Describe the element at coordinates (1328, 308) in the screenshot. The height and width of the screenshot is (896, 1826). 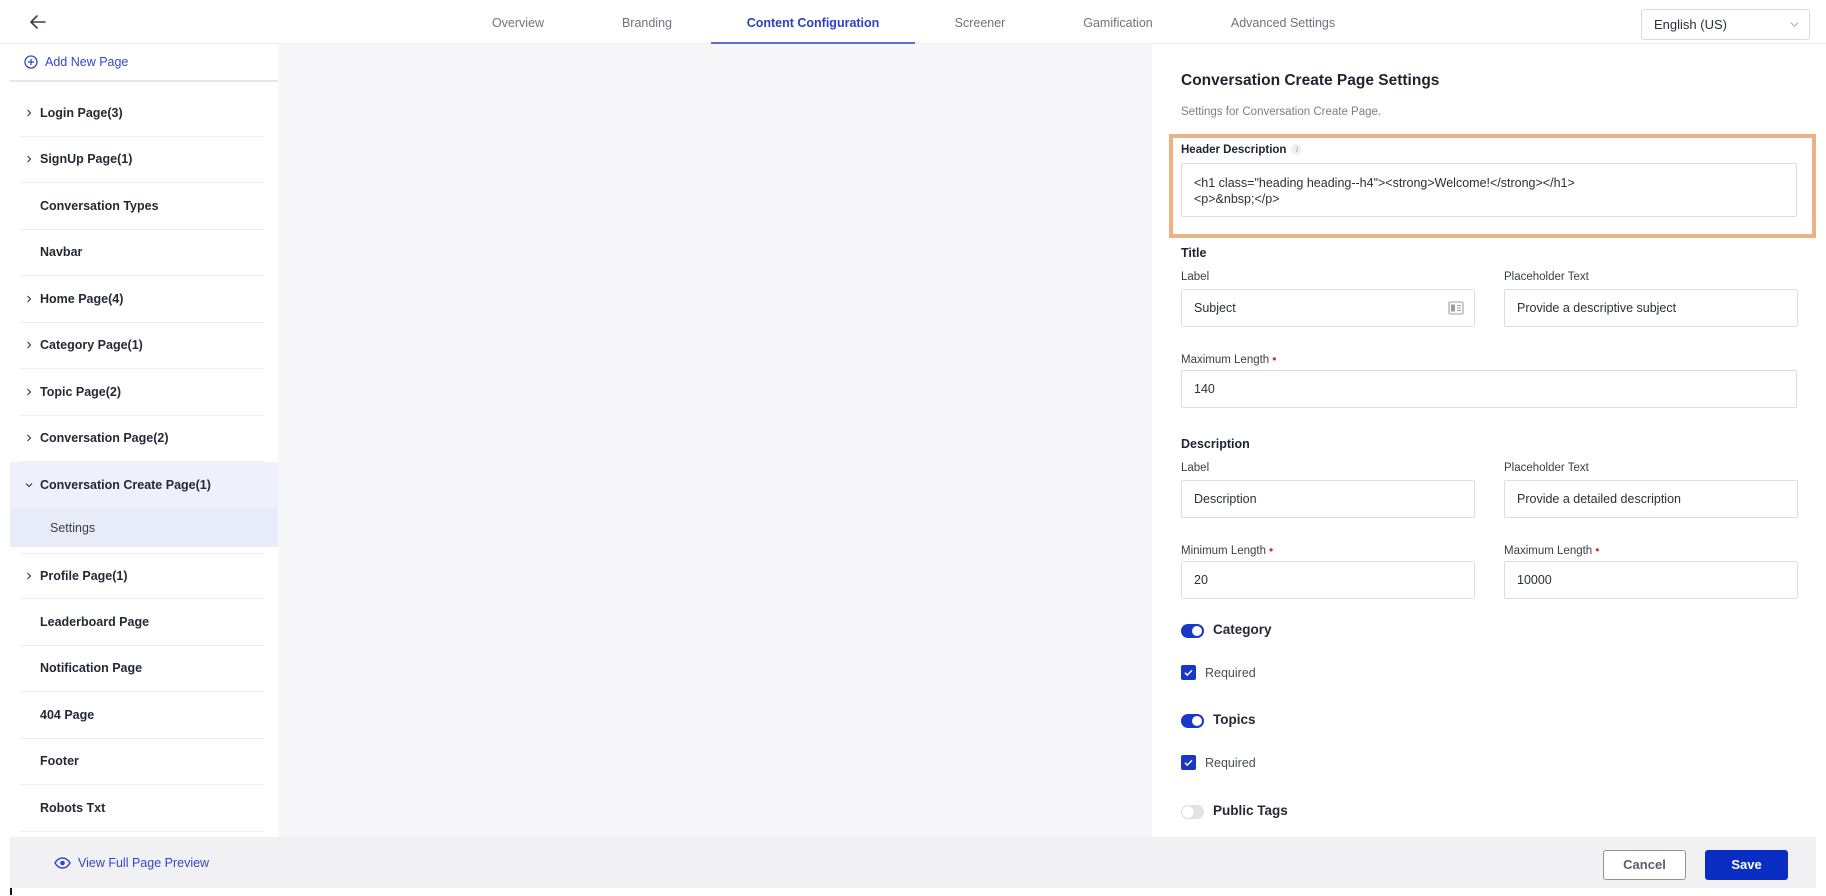
I see `title-label-input: Subject` at that location.